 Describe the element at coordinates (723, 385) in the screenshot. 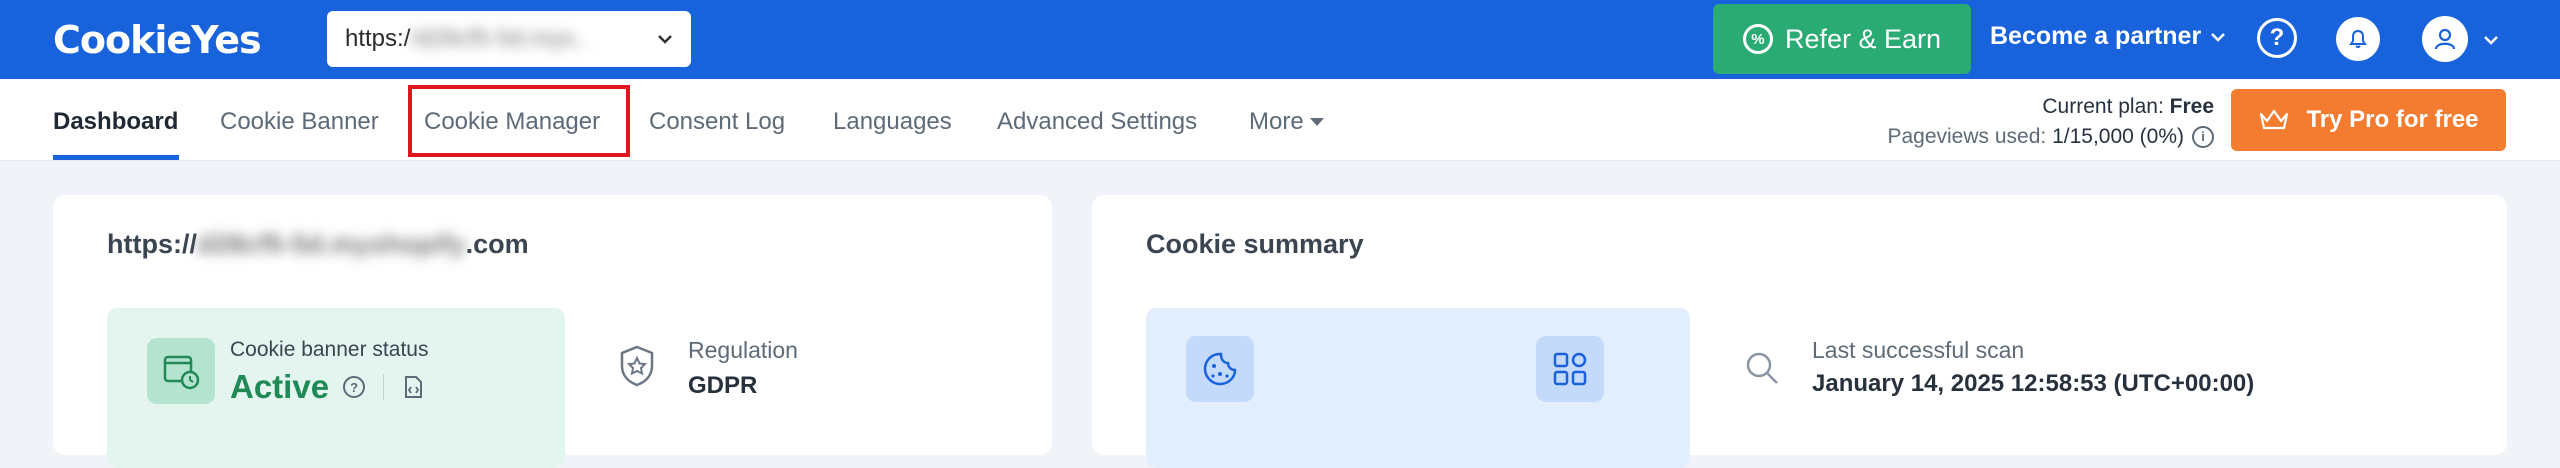

I see `regulation-value: GDPR` at that location.